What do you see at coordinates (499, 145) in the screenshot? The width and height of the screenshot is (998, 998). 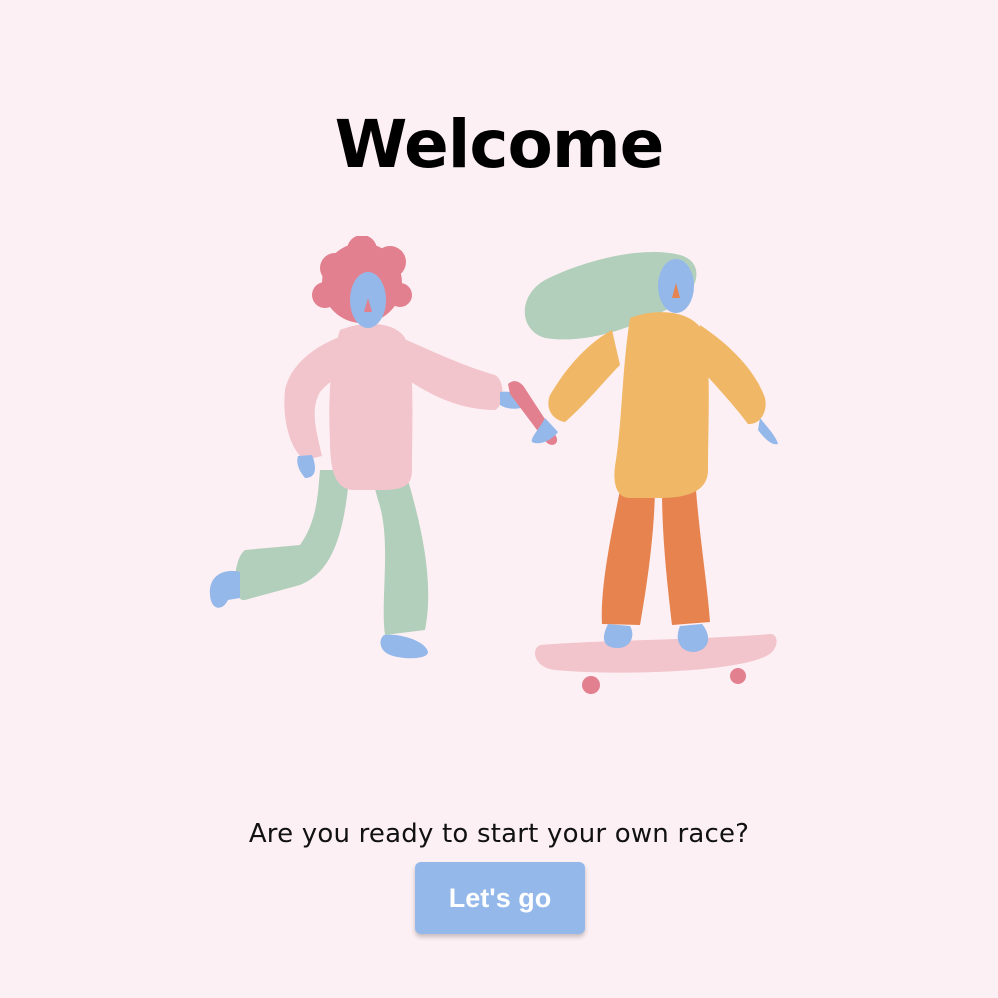 I see `page-title: Welcome` at bounding box center [499, 145].